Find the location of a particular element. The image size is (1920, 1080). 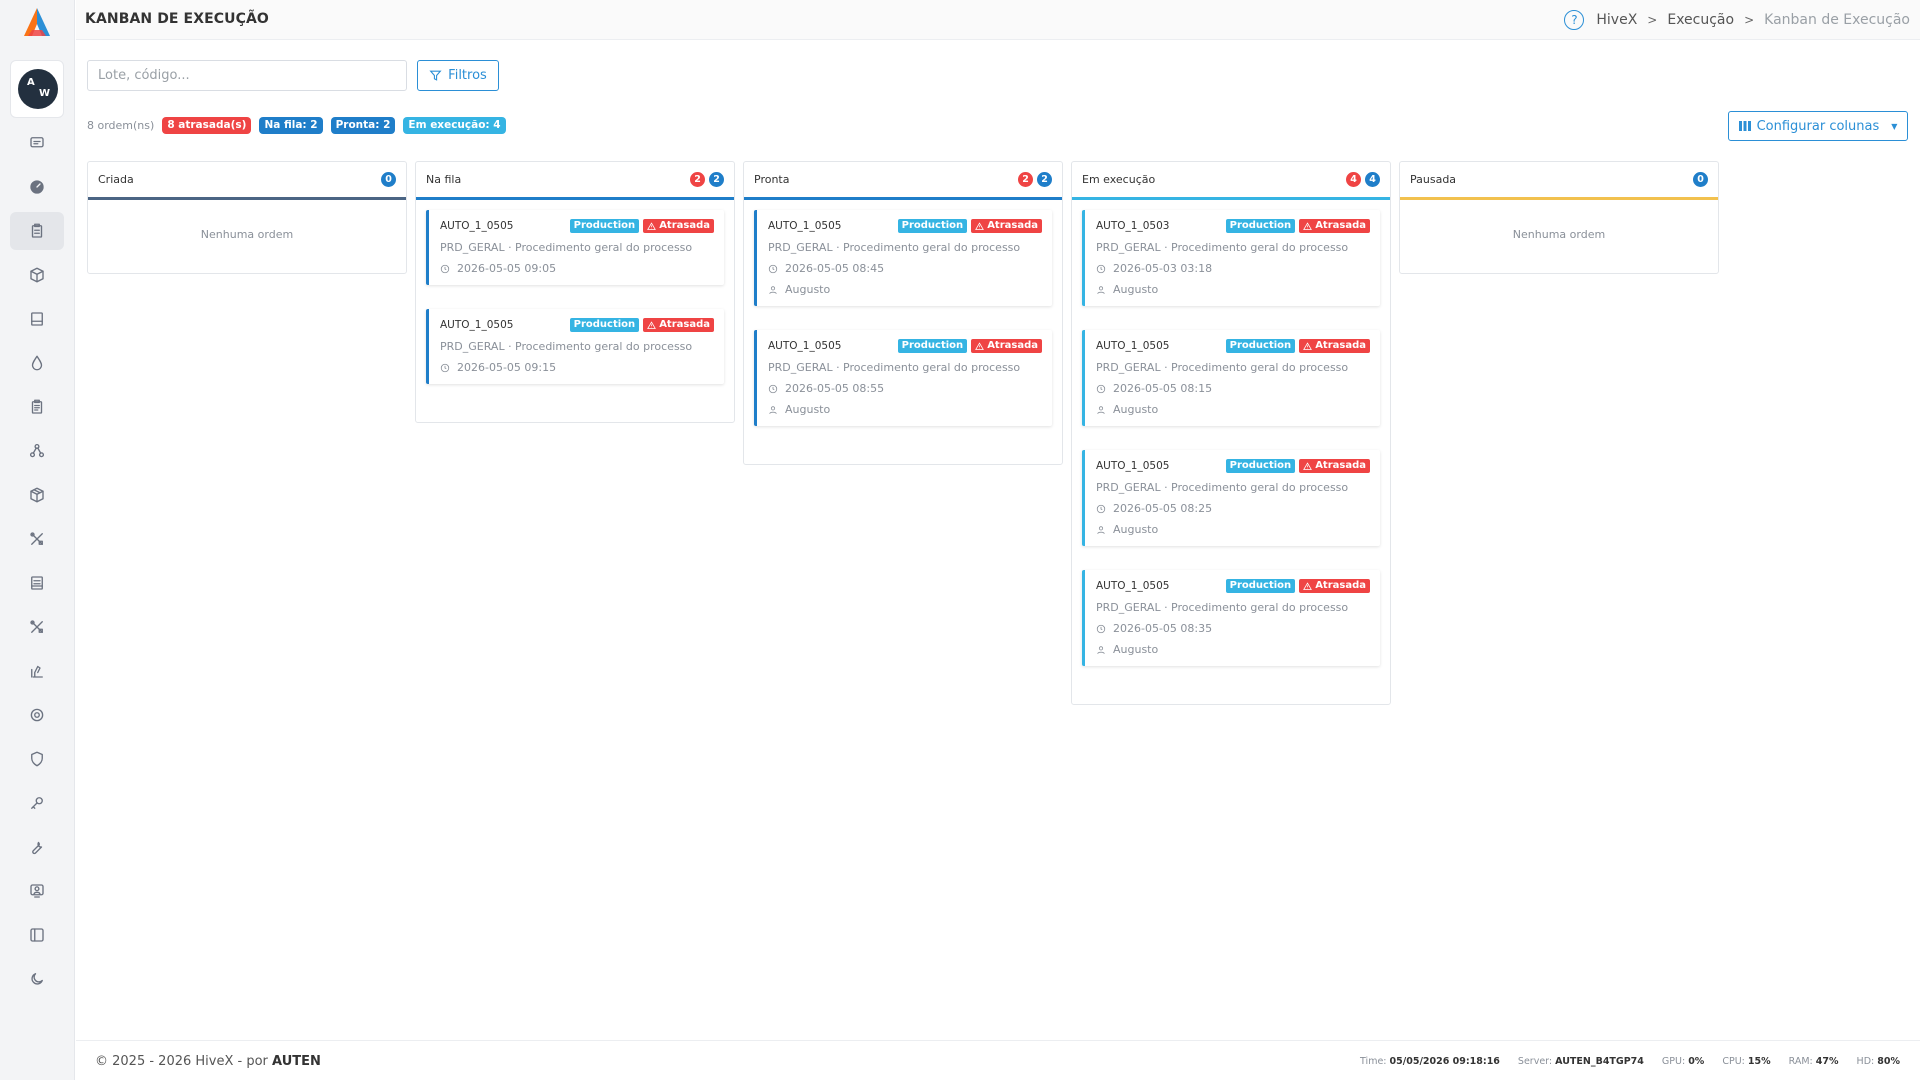

user-avatar-card: A W is located at coordinates (37, 89).